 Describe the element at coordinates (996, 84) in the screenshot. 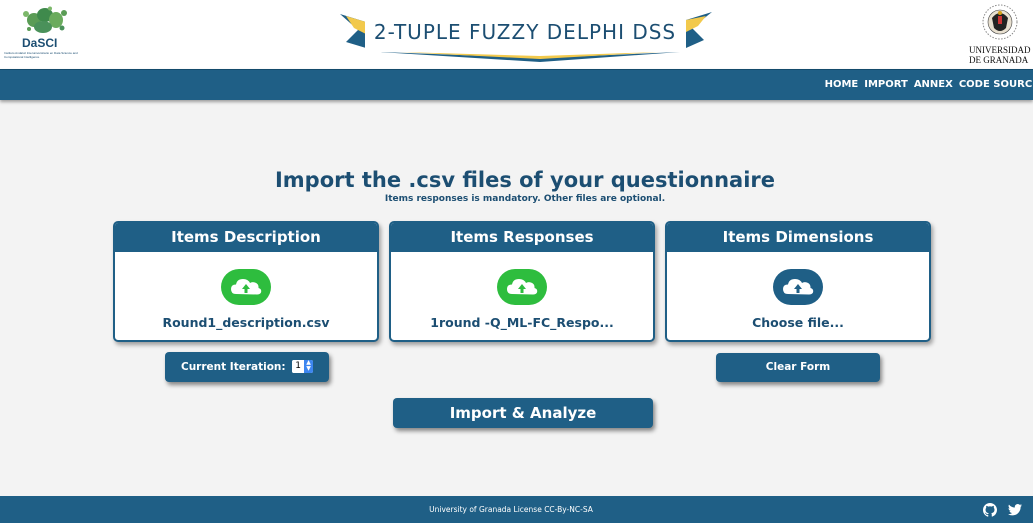

I see `nav-code-source: CODE SOURCE` at that location.